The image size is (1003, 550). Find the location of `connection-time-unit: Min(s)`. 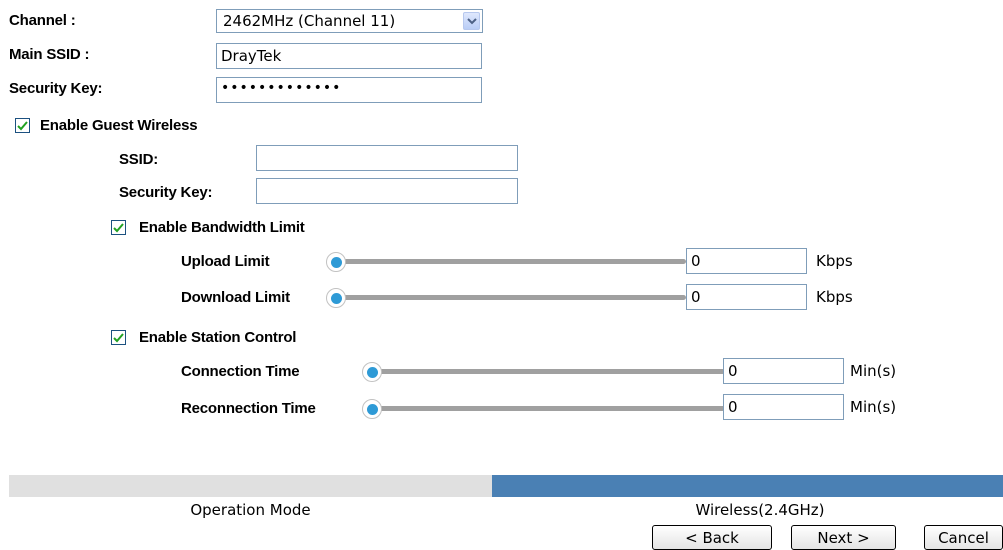

connection-time-unit: Min(s) is located at coordinates (873, 371).